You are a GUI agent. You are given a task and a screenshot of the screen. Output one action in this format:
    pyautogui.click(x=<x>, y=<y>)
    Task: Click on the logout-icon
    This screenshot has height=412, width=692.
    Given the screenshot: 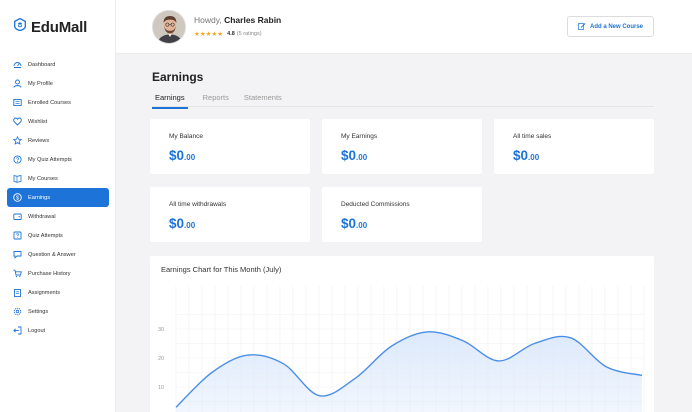 What is the action you would take?
    pyautogui.click(x=17, y=330)
    